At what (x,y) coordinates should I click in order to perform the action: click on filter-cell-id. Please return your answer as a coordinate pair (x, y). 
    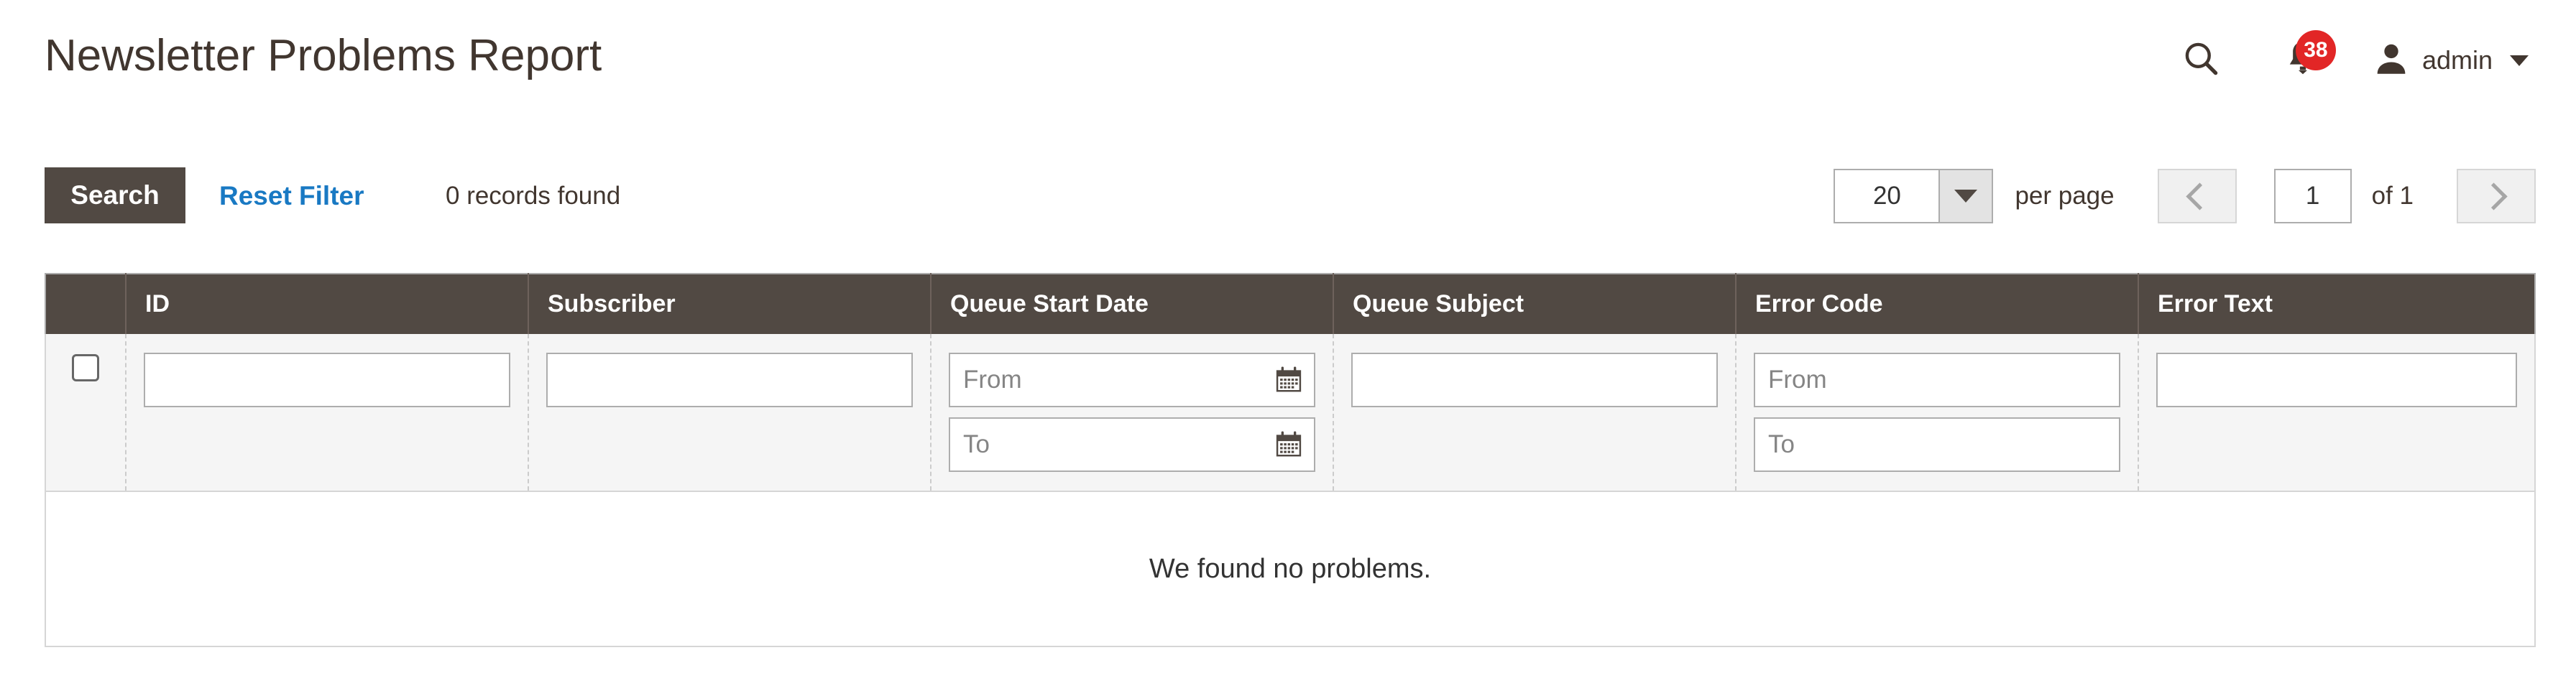
    Looking at the image, I should click on (327, 413).